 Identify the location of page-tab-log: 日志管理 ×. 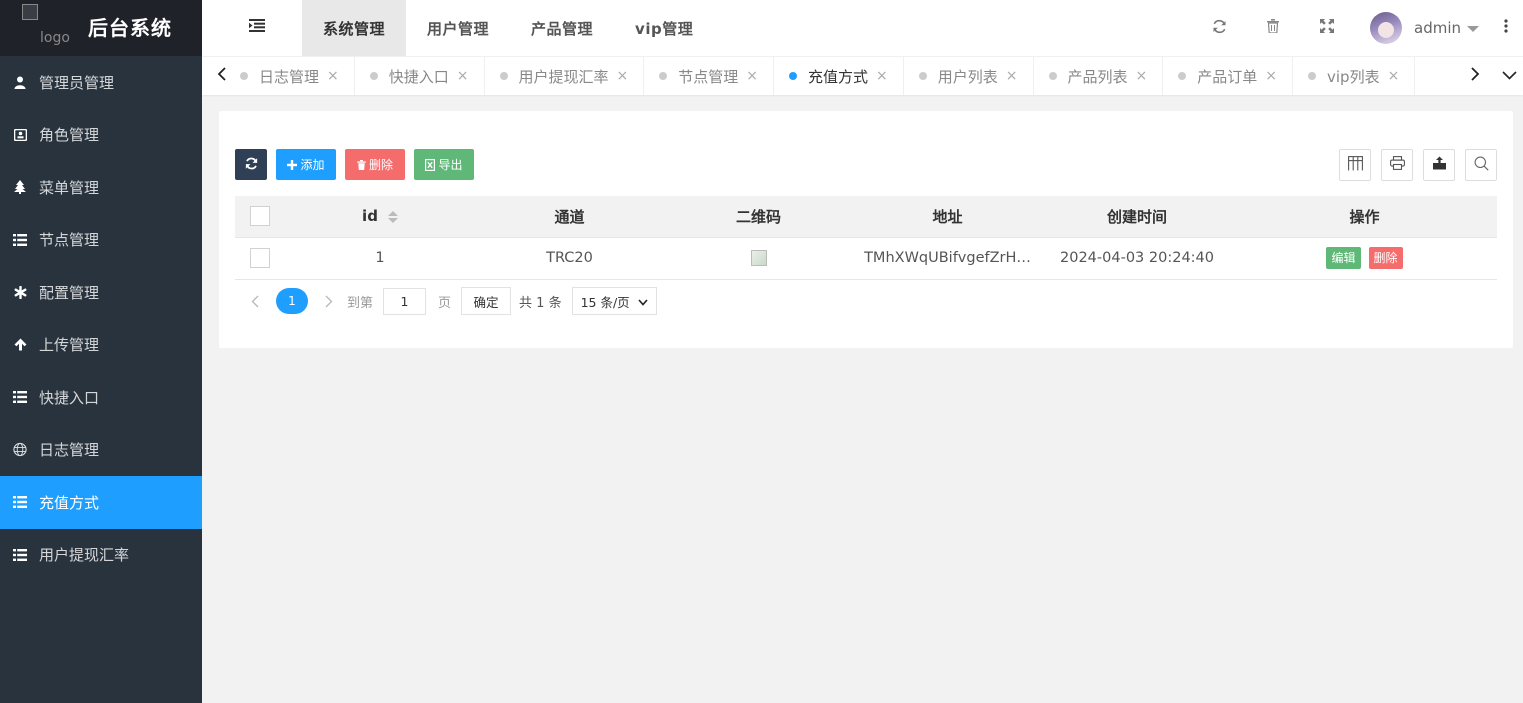
(297, 76).